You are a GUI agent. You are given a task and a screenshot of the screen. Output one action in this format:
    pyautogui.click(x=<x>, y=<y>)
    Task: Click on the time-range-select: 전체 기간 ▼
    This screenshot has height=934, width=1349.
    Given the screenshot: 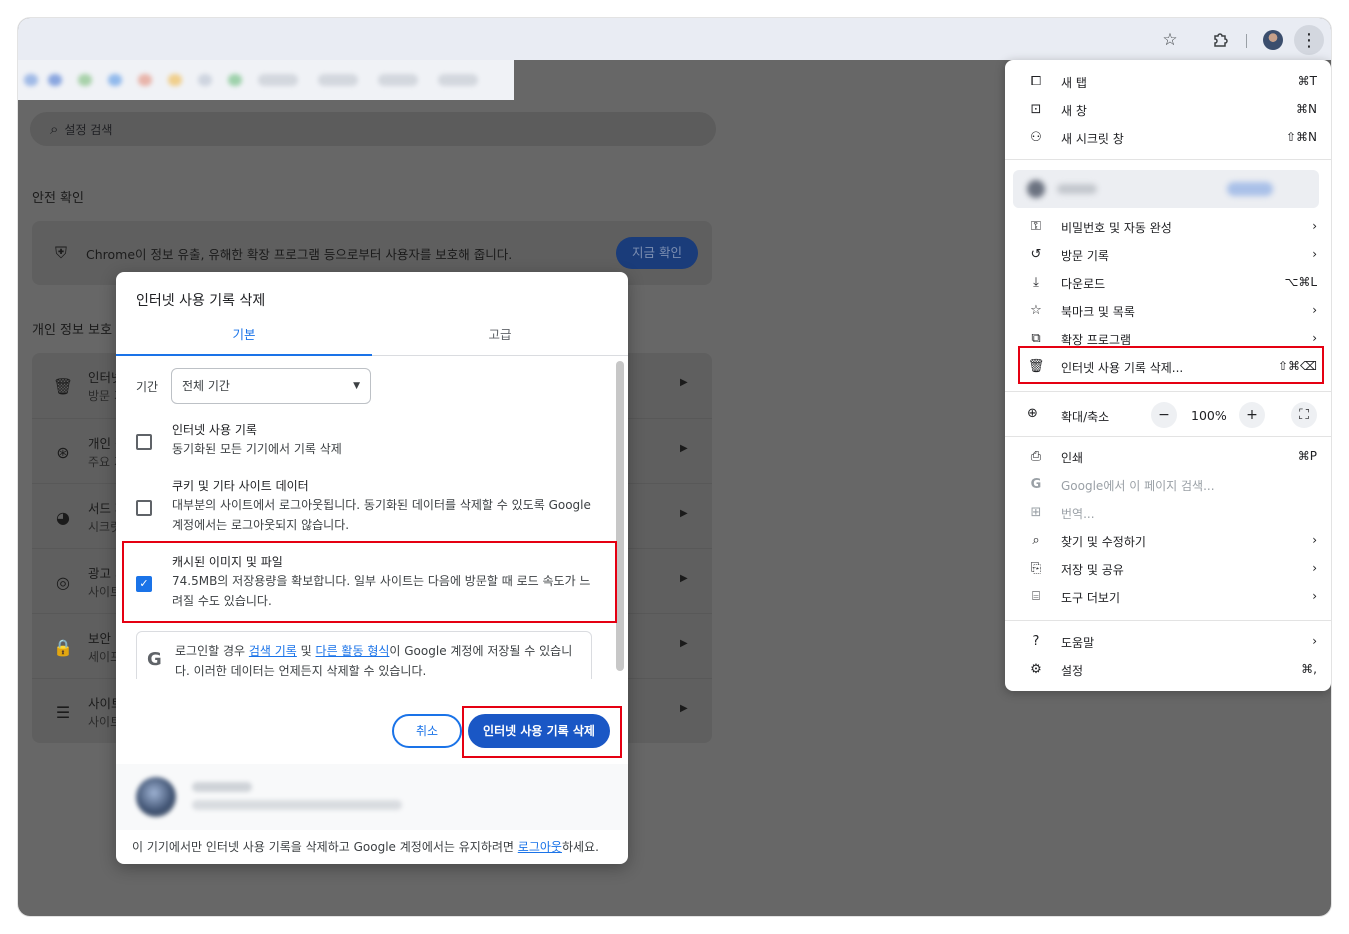 What is the action you would take?
    pyautogui.click(x=271, y=386)
    